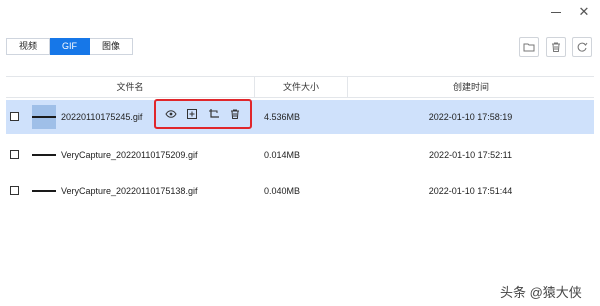 This screenshot has width=600, height=306. I want to click on minimize-icon, so click(556, 12).